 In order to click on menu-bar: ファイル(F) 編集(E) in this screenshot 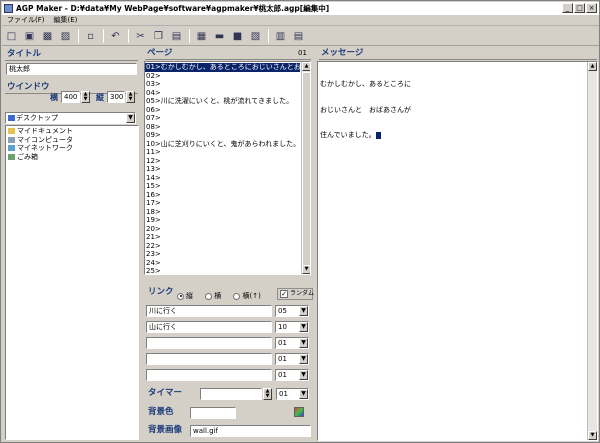, I will do `click(300, 20)`.